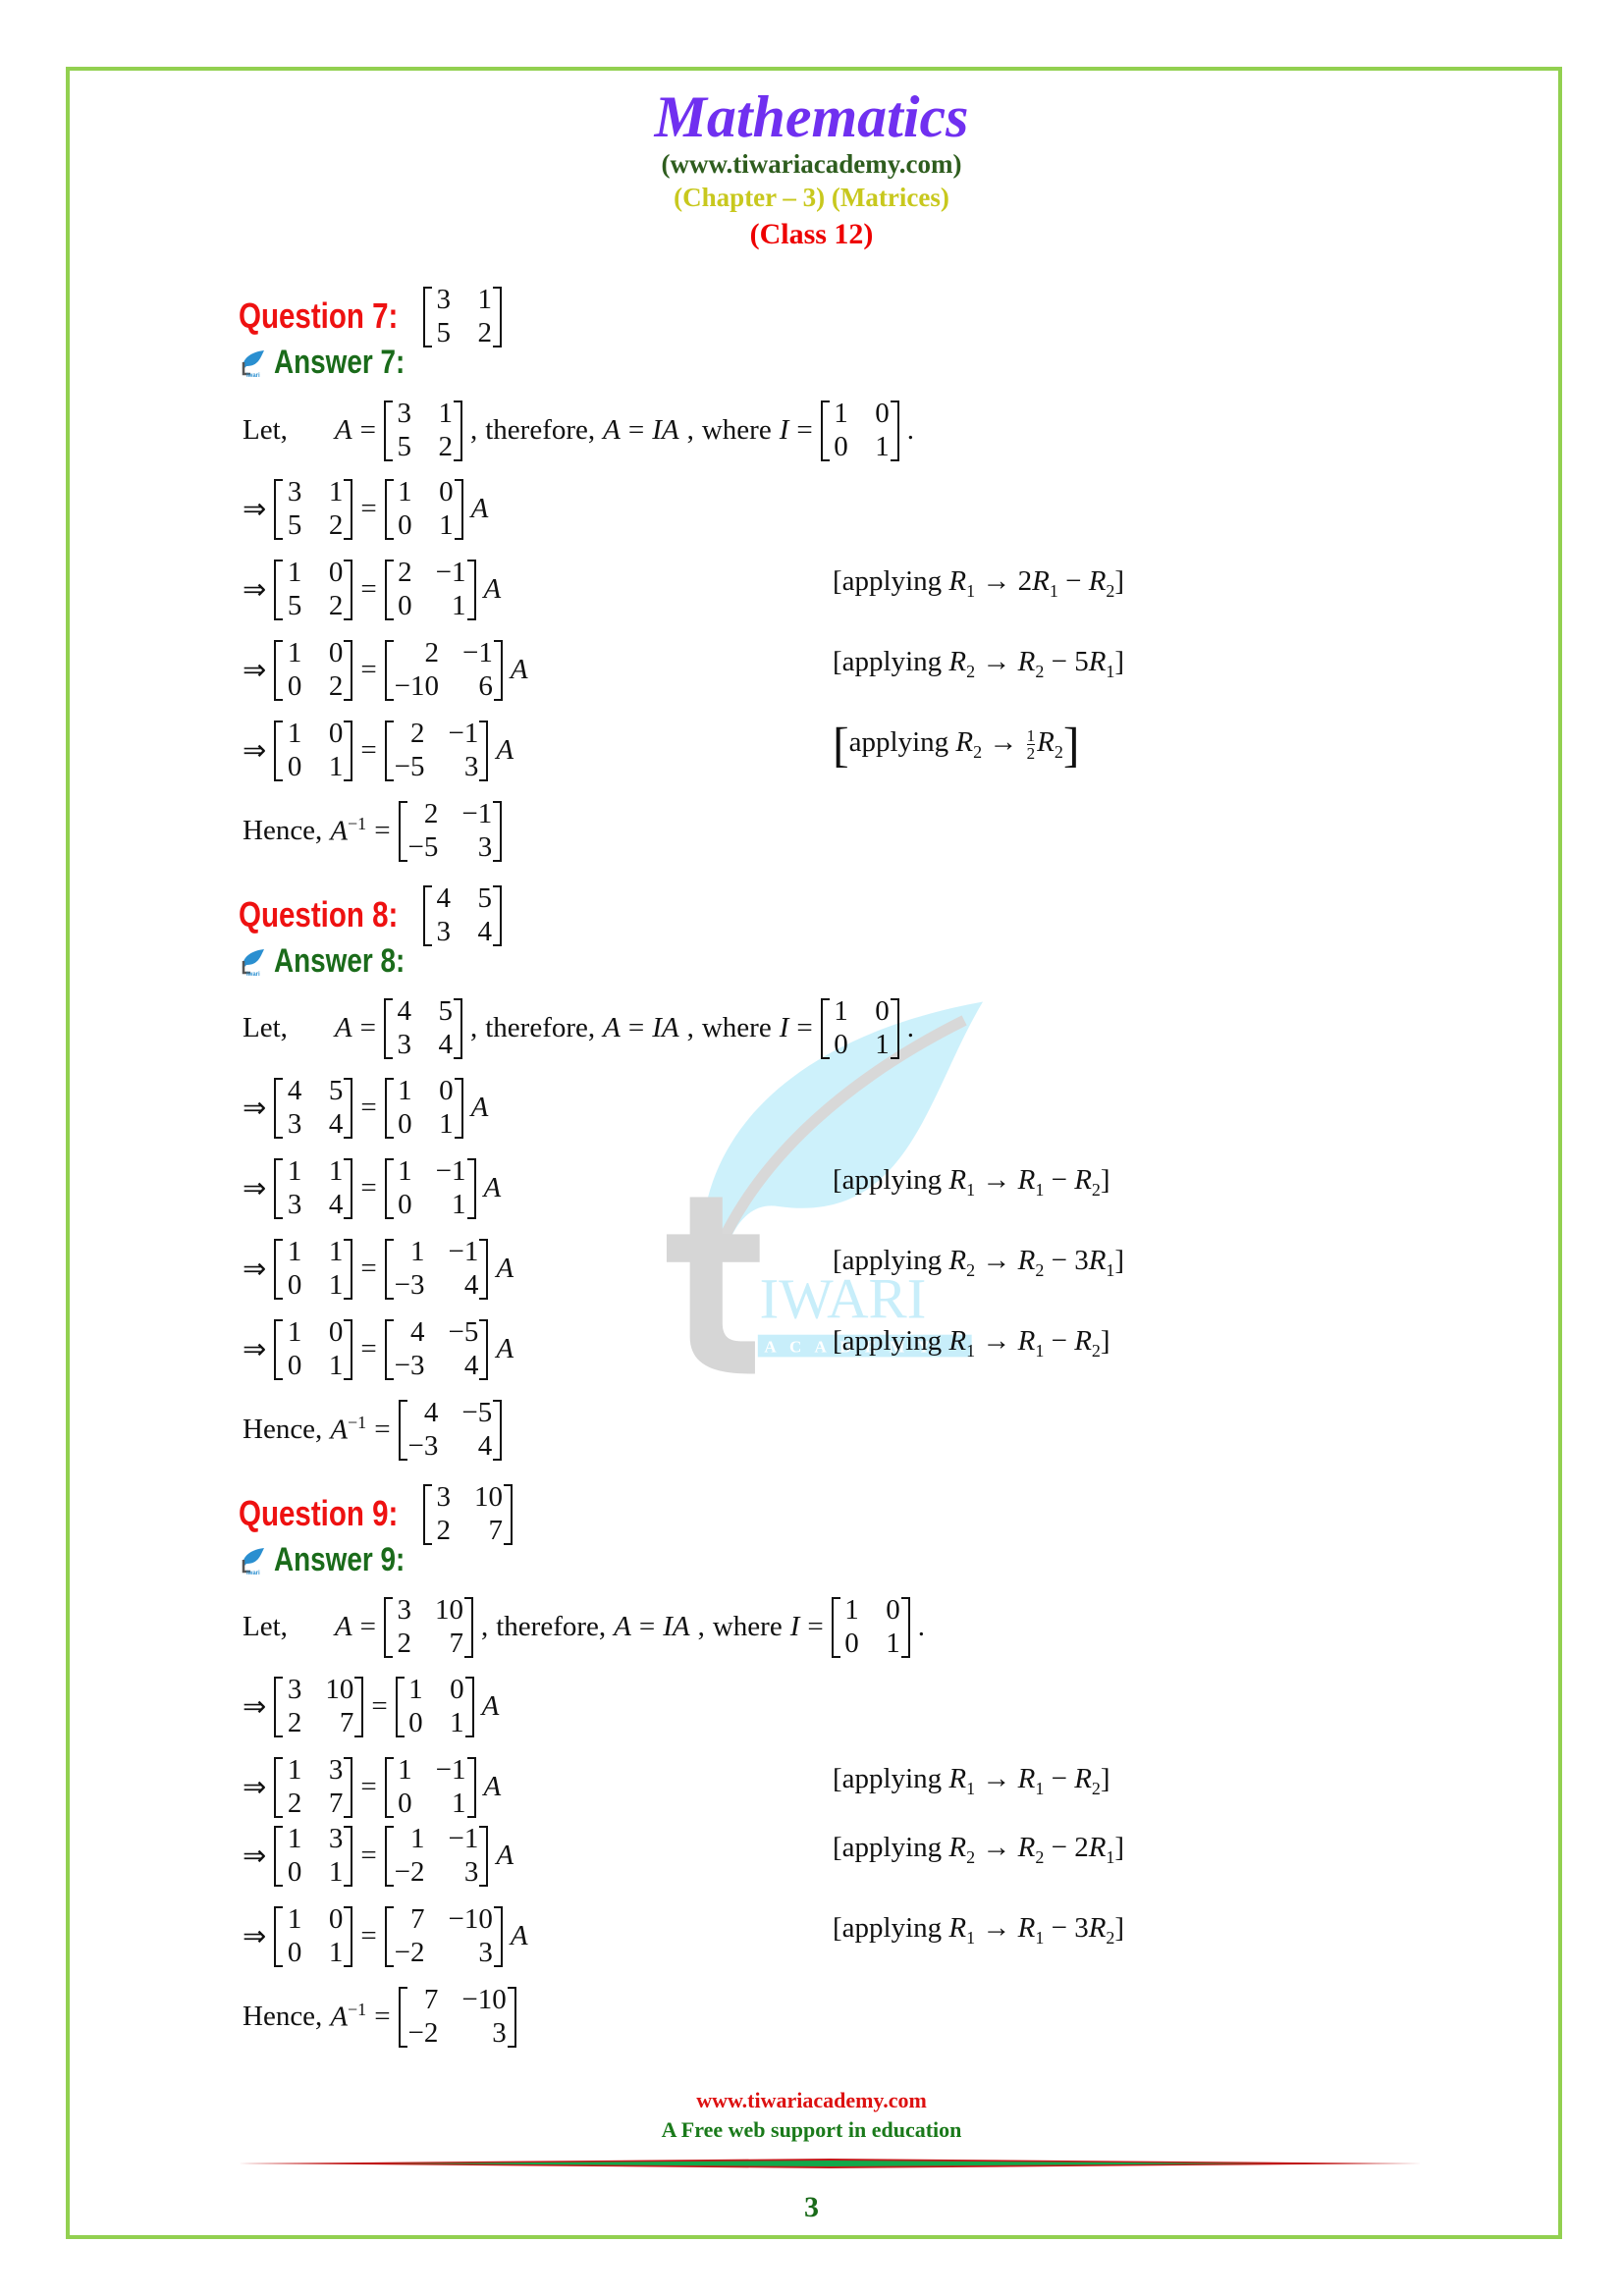  I want to click on header-chapter: (Chapter – 3) (Matrices), so click(811, 197).